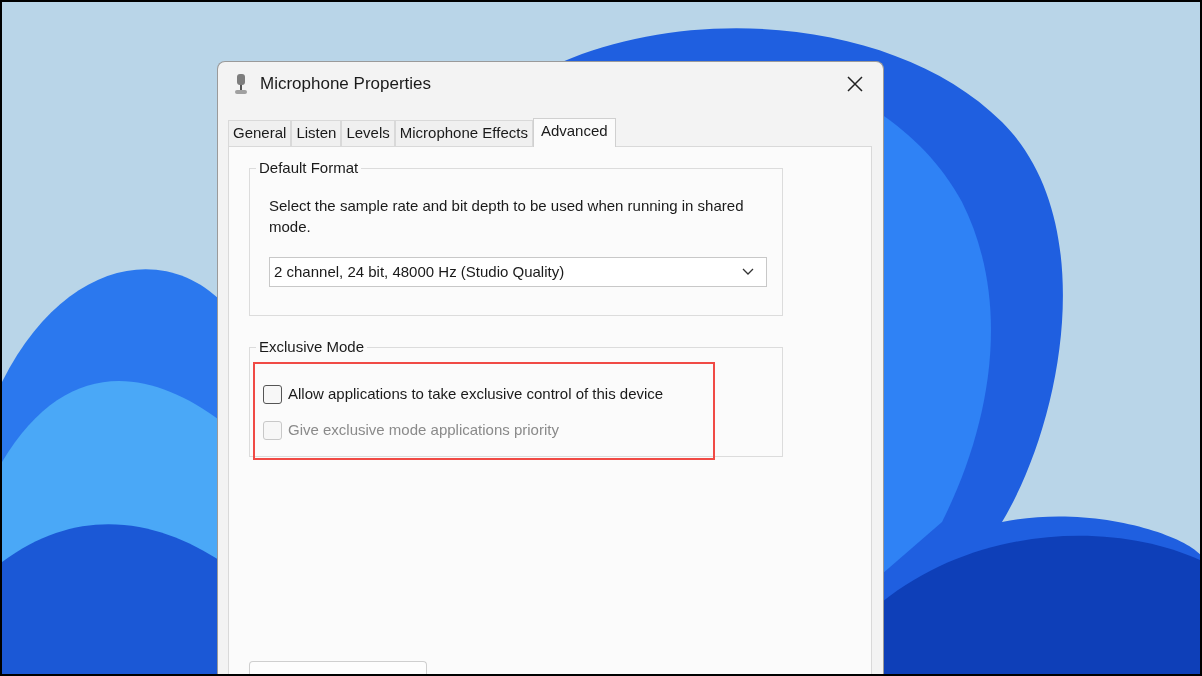 This screenshot has height=676, width=1202. I want to click on tab: General, so click(260, 133).